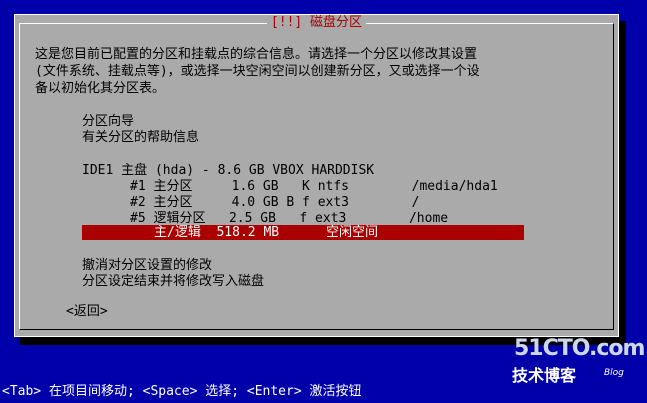 The height and width of the screenshot is (403, 647). What do you see at coordinates (256, 54) in the screenshot?
I see `description-line-1: 这是您目前已配置的分区和挂载点的综合信息。请选择一个分区以修改其设置` at bounding box center [256, 54].